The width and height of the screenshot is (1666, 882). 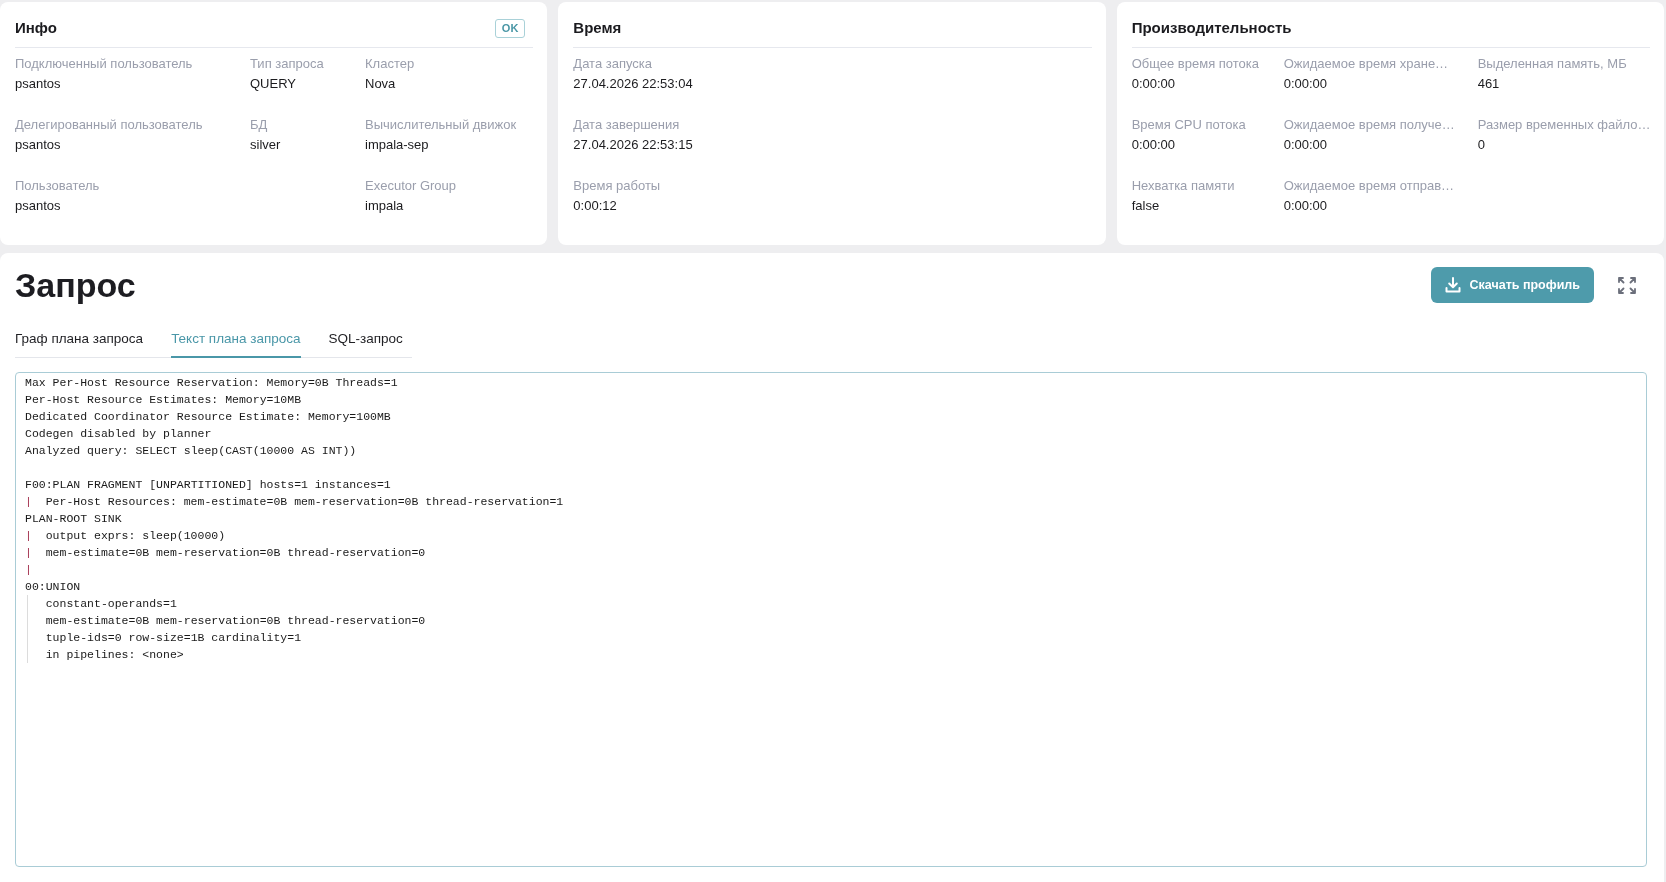 What do you see at coordinates (36, 28) in the screenshot?
I see `card-title: Инфо` at bounding box center [36, 28].